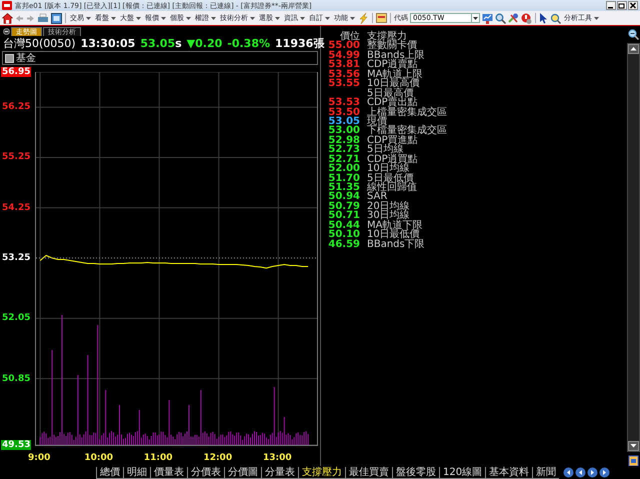 The height and width of the screenshot is (479, 640). What do you see at coordinates (388, 216) in the screenshot?
I see `level-label: 30日均線` at bounding box center [388, 216].